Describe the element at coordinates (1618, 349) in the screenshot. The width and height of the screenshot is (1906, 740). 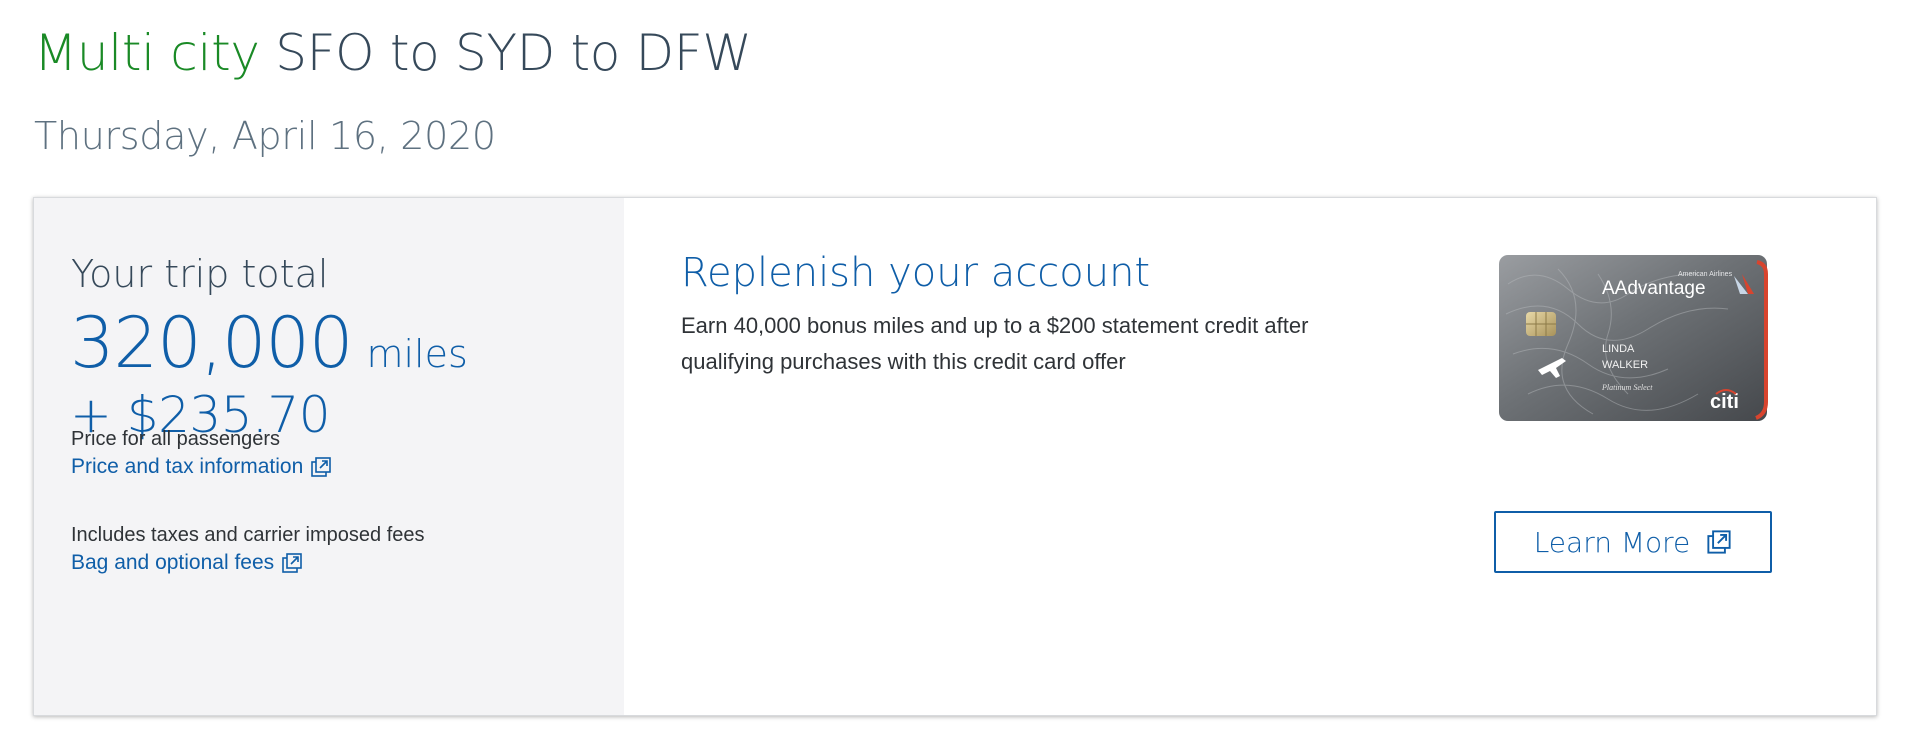
I see `card-holder-first: LINDA` at that location.